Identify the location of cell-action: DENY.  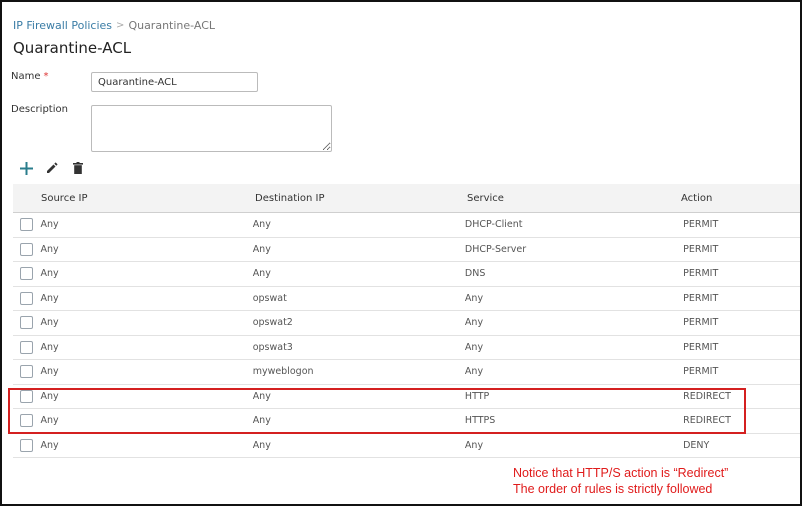
(696, 445).